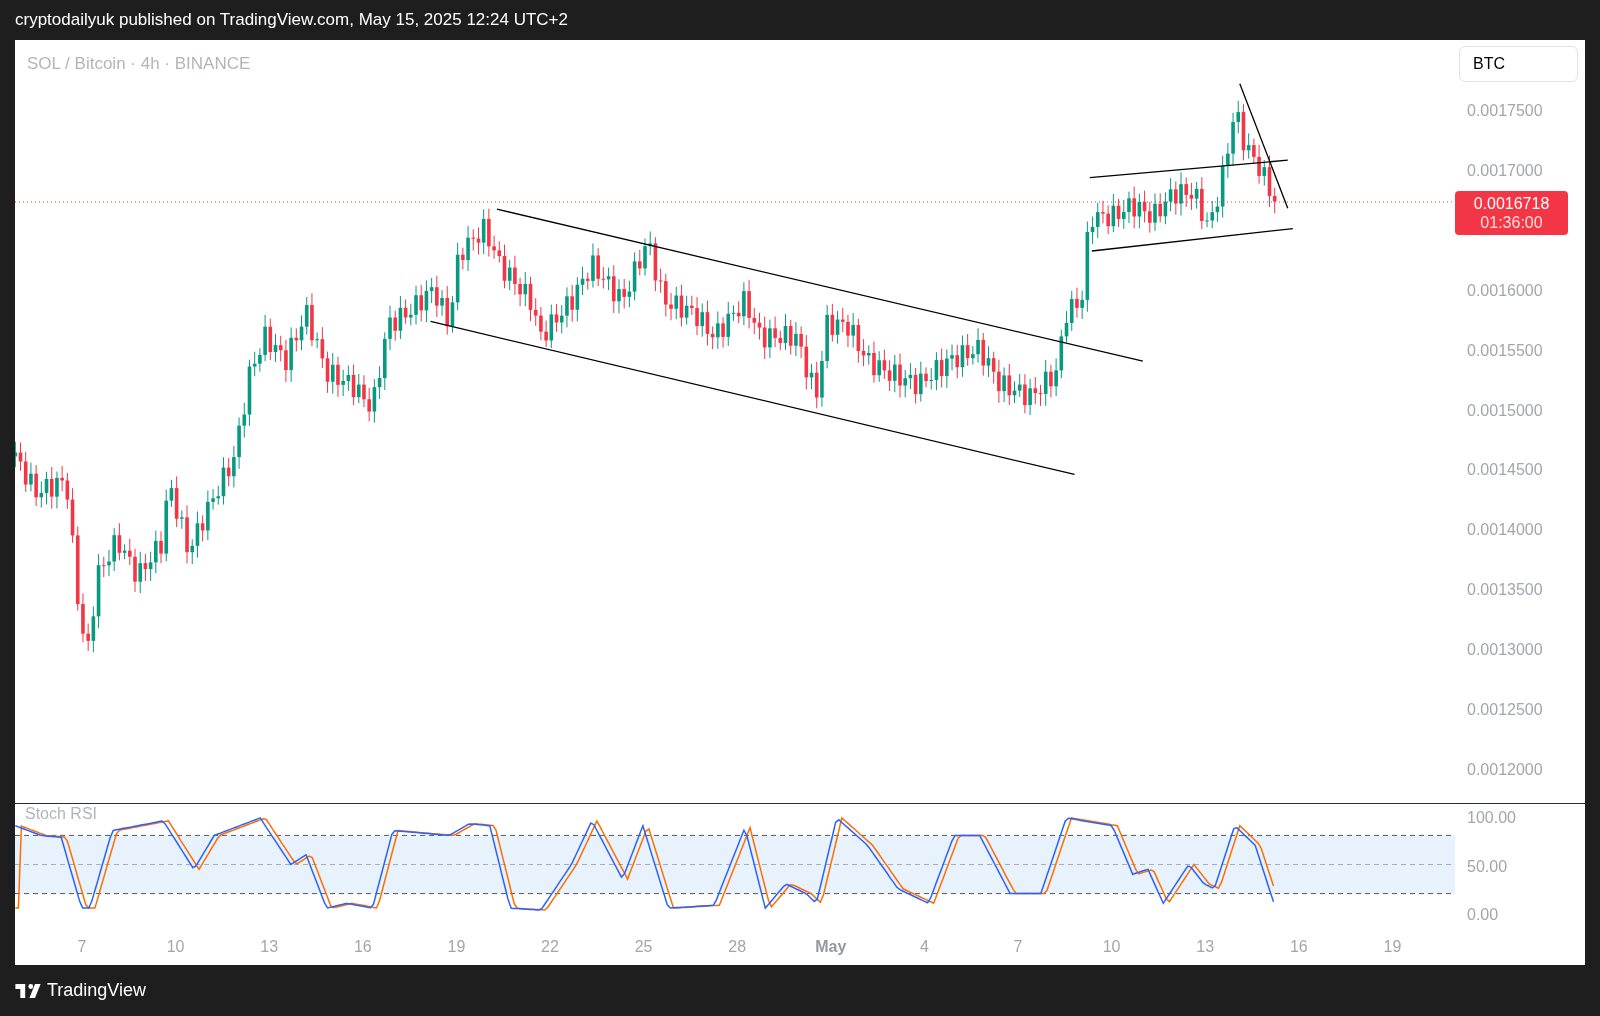 The image size is (1600, 1016). What do you see at coordinates (1505, 170) in the screenshot?
I see `price-axis-label: 0.0017000` at bounding box center [1505, 170].